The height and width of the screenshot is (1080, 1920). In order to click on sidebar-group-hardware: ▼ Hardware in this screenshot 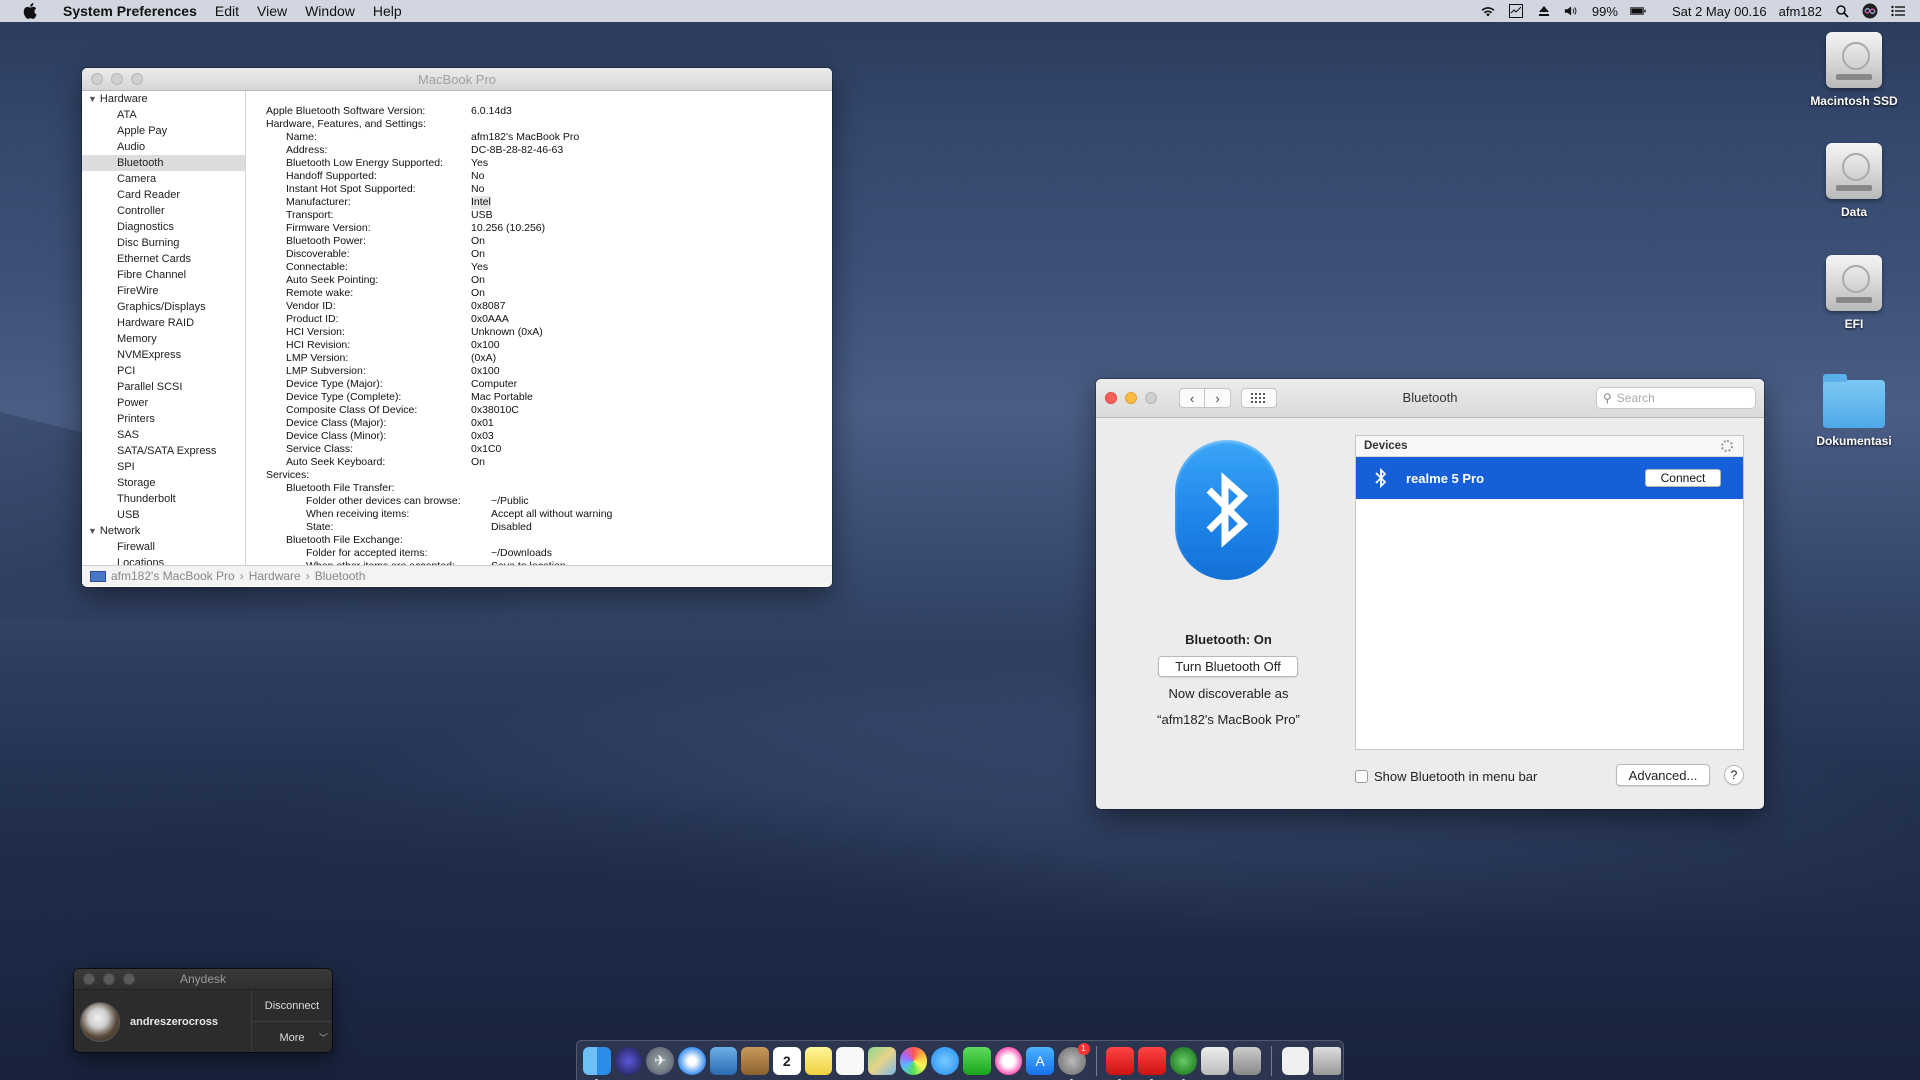, I will do `click(163, 99)`.